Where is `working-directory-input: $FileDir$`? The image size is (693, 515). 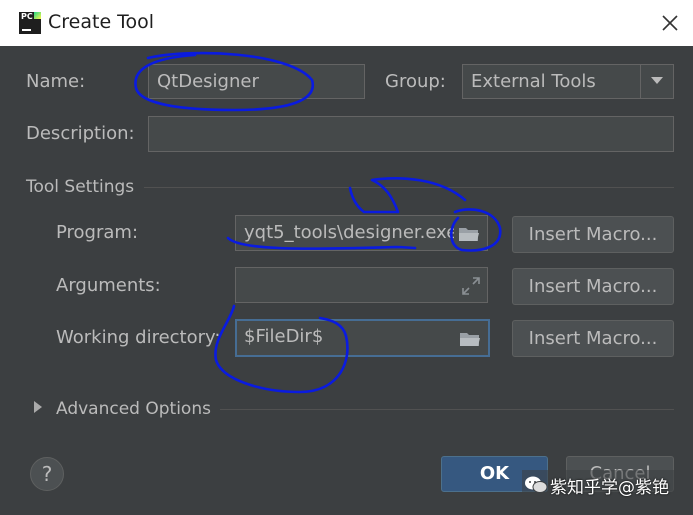
working-directory-input: $FileDir$ is located at coordinates (362, 338).